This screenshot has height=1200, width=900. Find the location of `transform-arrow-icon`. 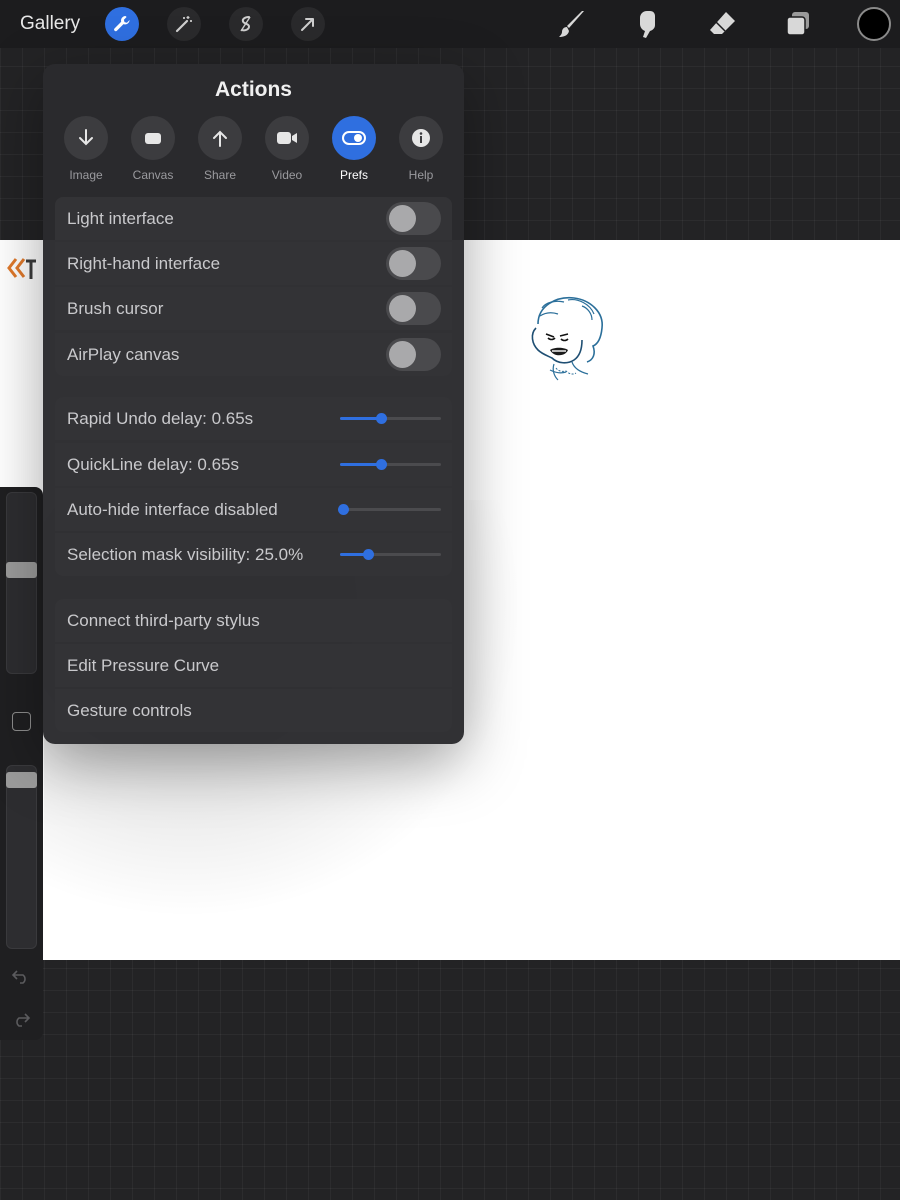

transform-arrow-icon is located at coordinates (307, 24).